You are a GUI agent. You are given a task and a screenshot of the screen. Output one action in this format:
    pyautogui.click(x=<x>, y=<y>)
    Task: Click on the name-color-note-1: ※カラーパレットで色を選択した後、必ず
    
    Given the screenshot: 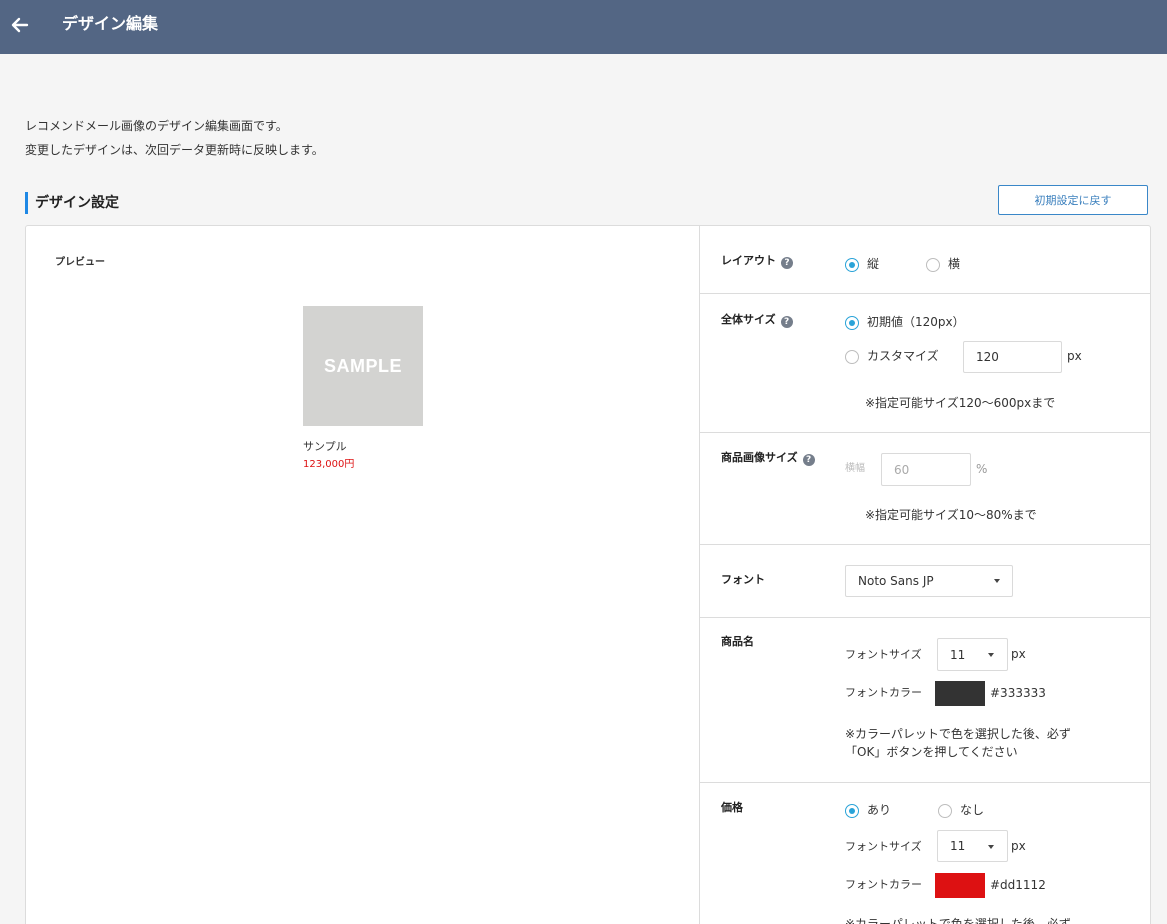 What is the action you would take?
    pyautogui.click(x=958, y=734)
    